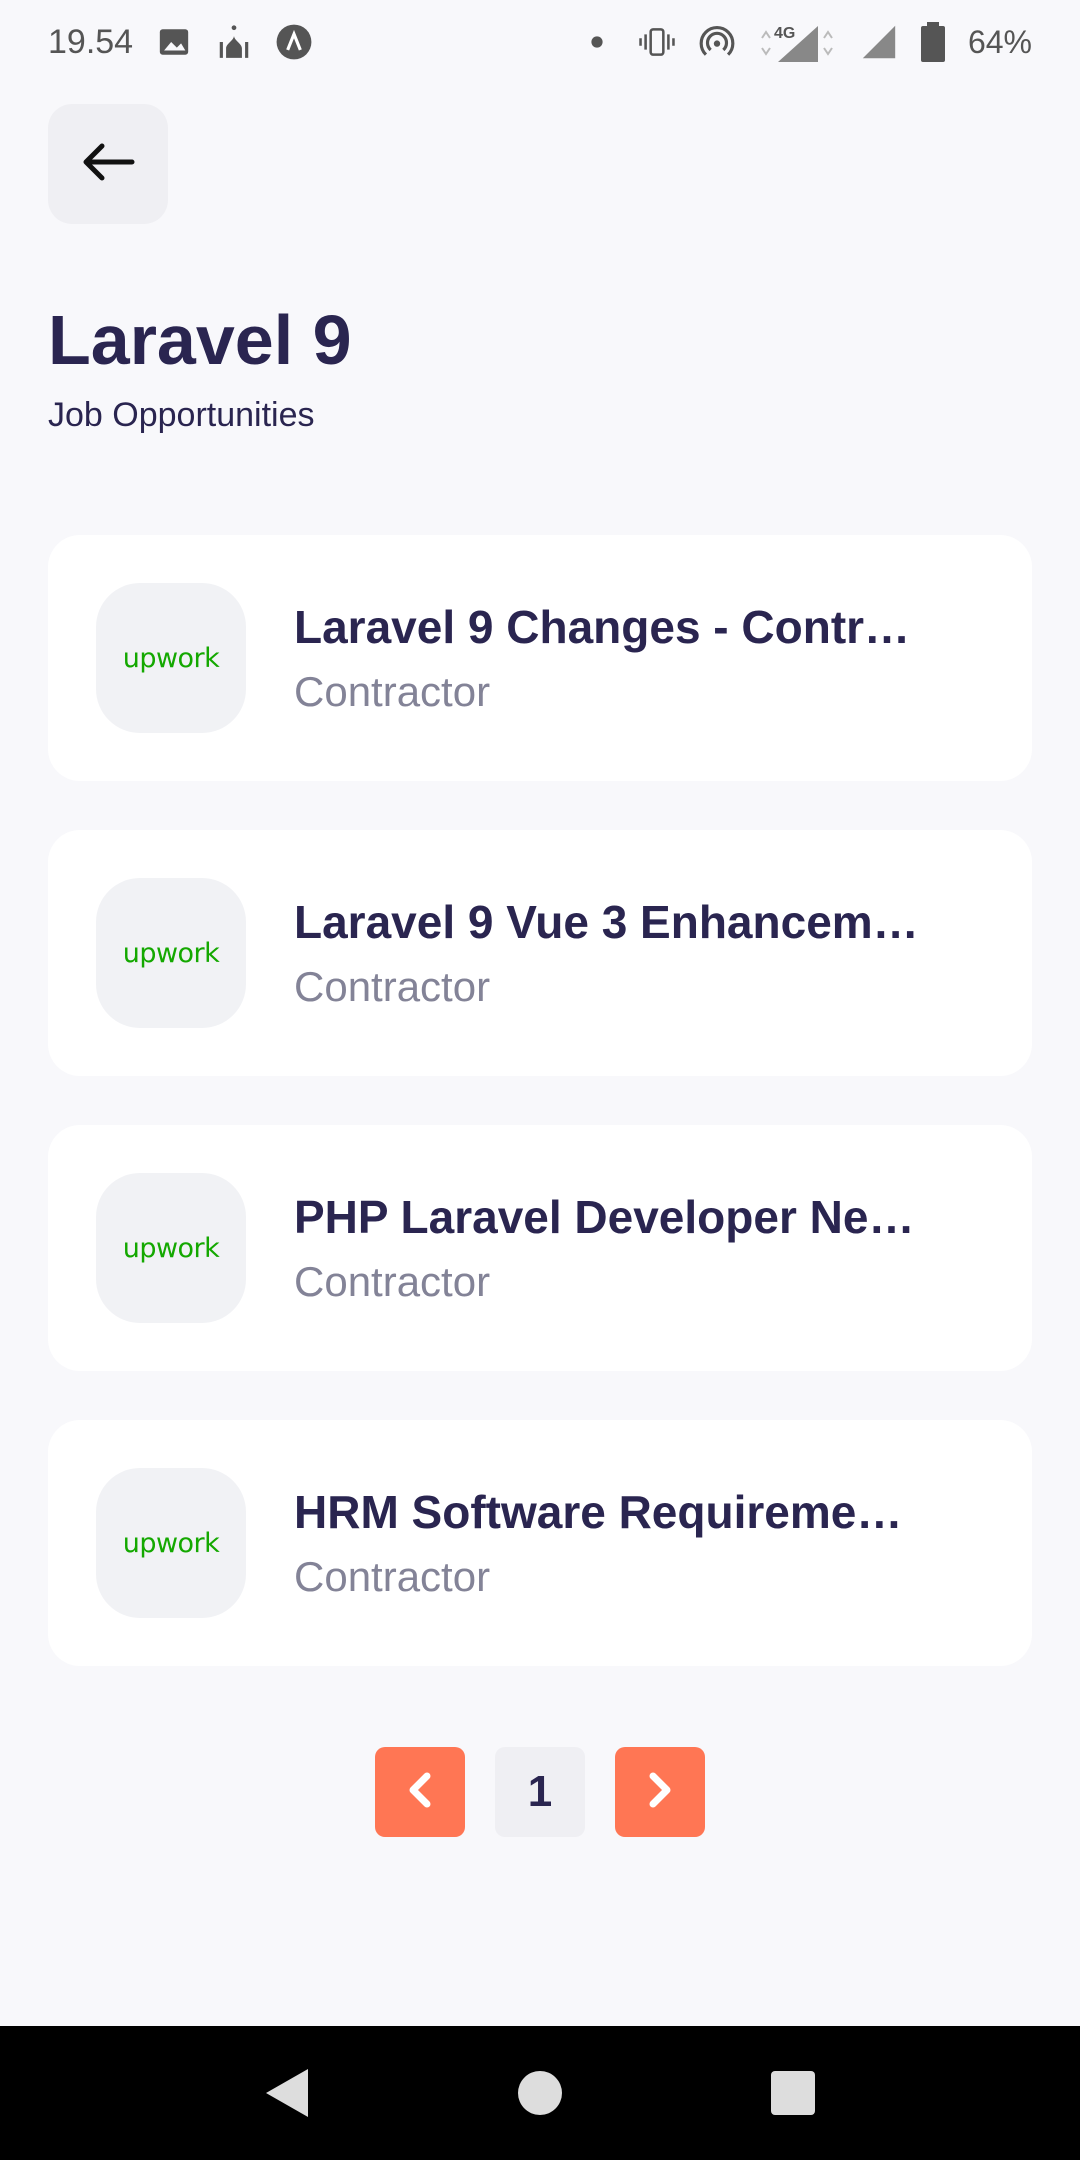 The image size is (1080, 2160). I want to click on svg-text: 4G, so click(784, 33).